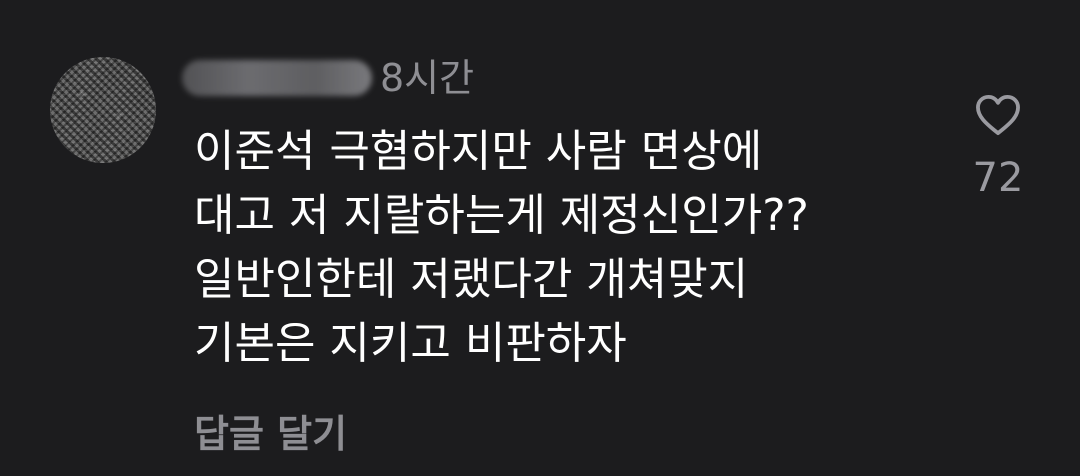 The height and width of the screenshot is (476, 1080). I want to click on avatar, so click(103, 110).